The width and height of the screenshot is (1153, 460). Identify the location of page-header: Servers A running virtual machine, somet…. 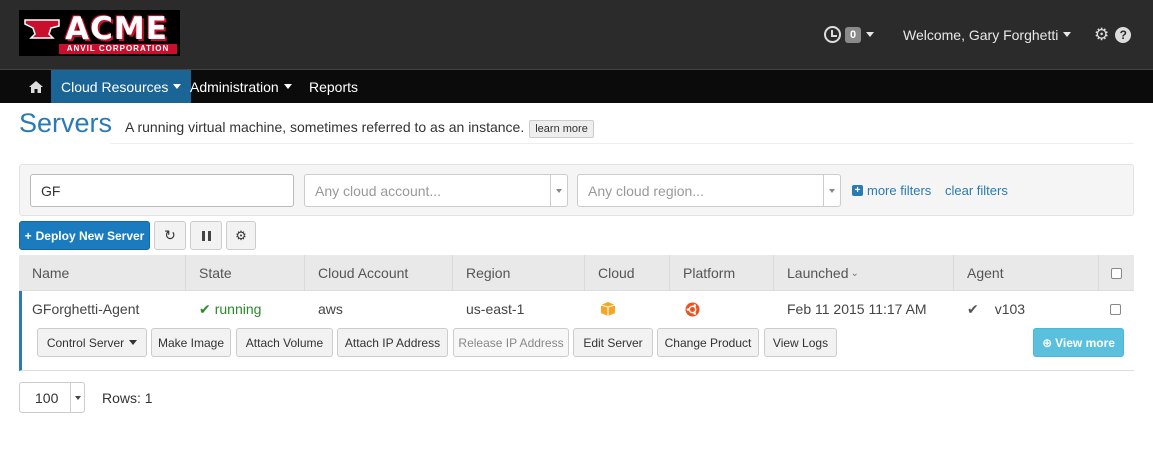
(306, 123).